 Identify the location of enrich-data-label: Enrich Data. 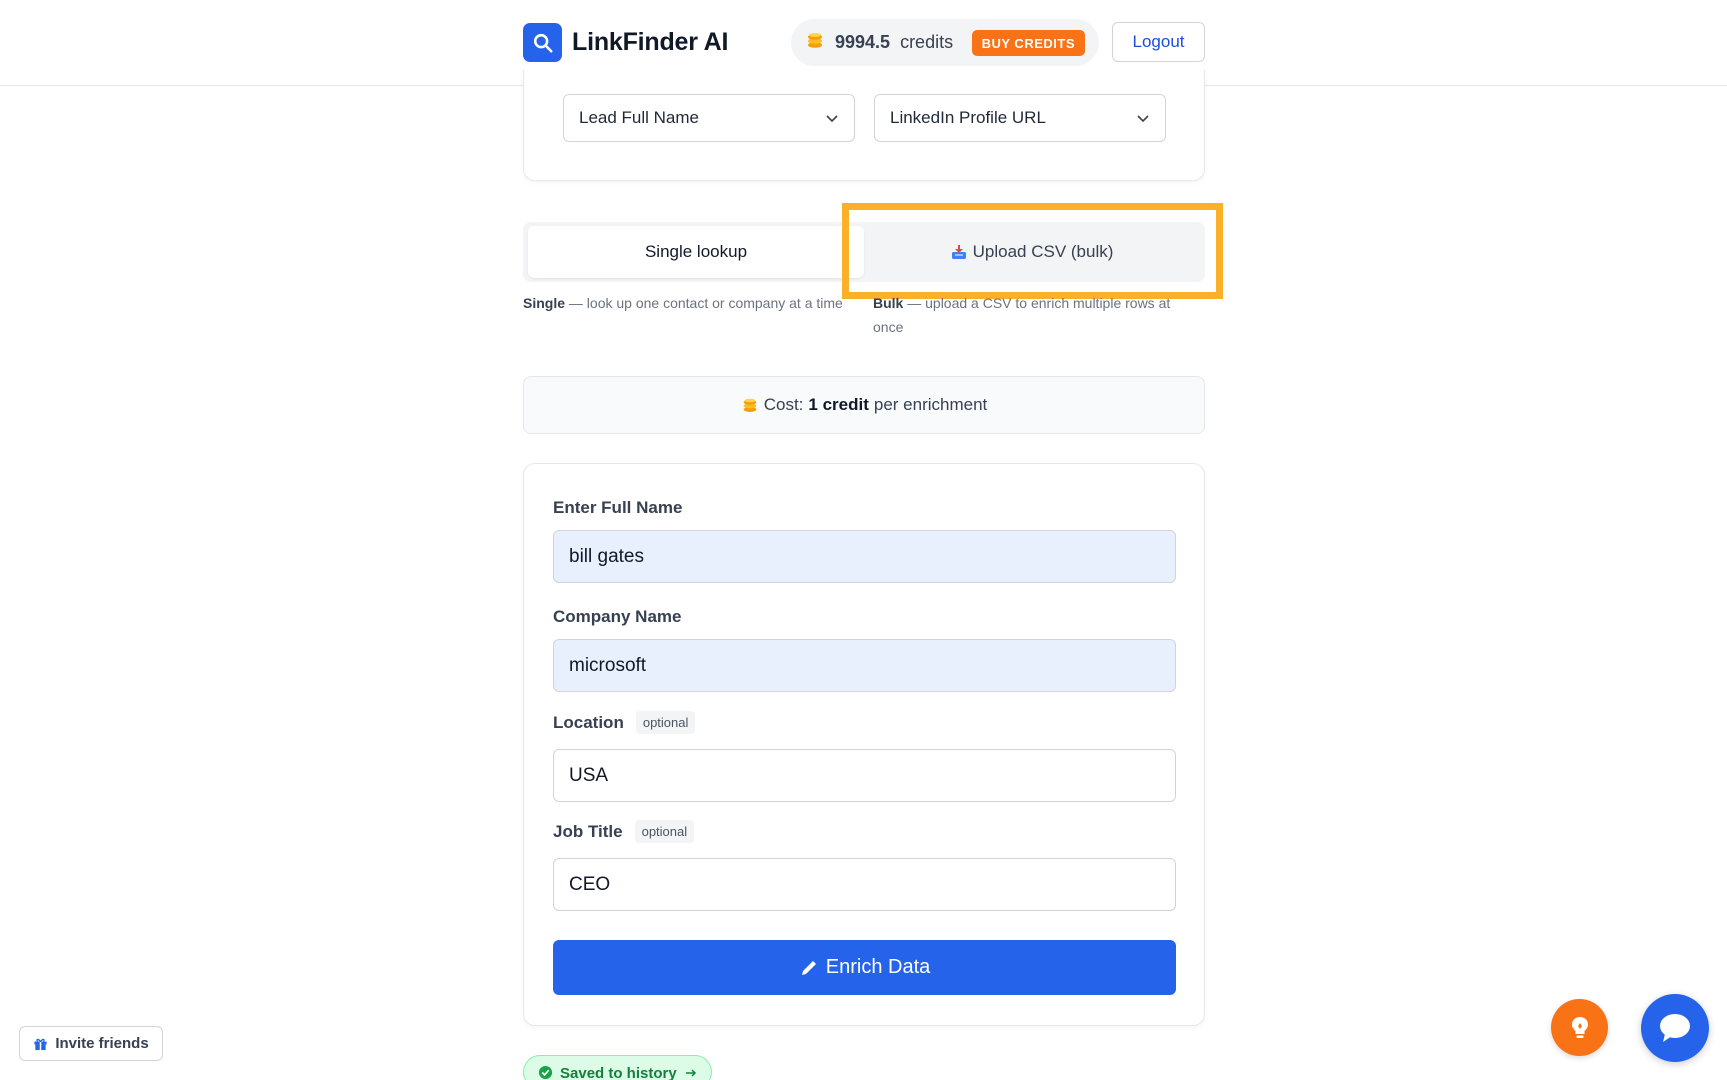
(878, 967).